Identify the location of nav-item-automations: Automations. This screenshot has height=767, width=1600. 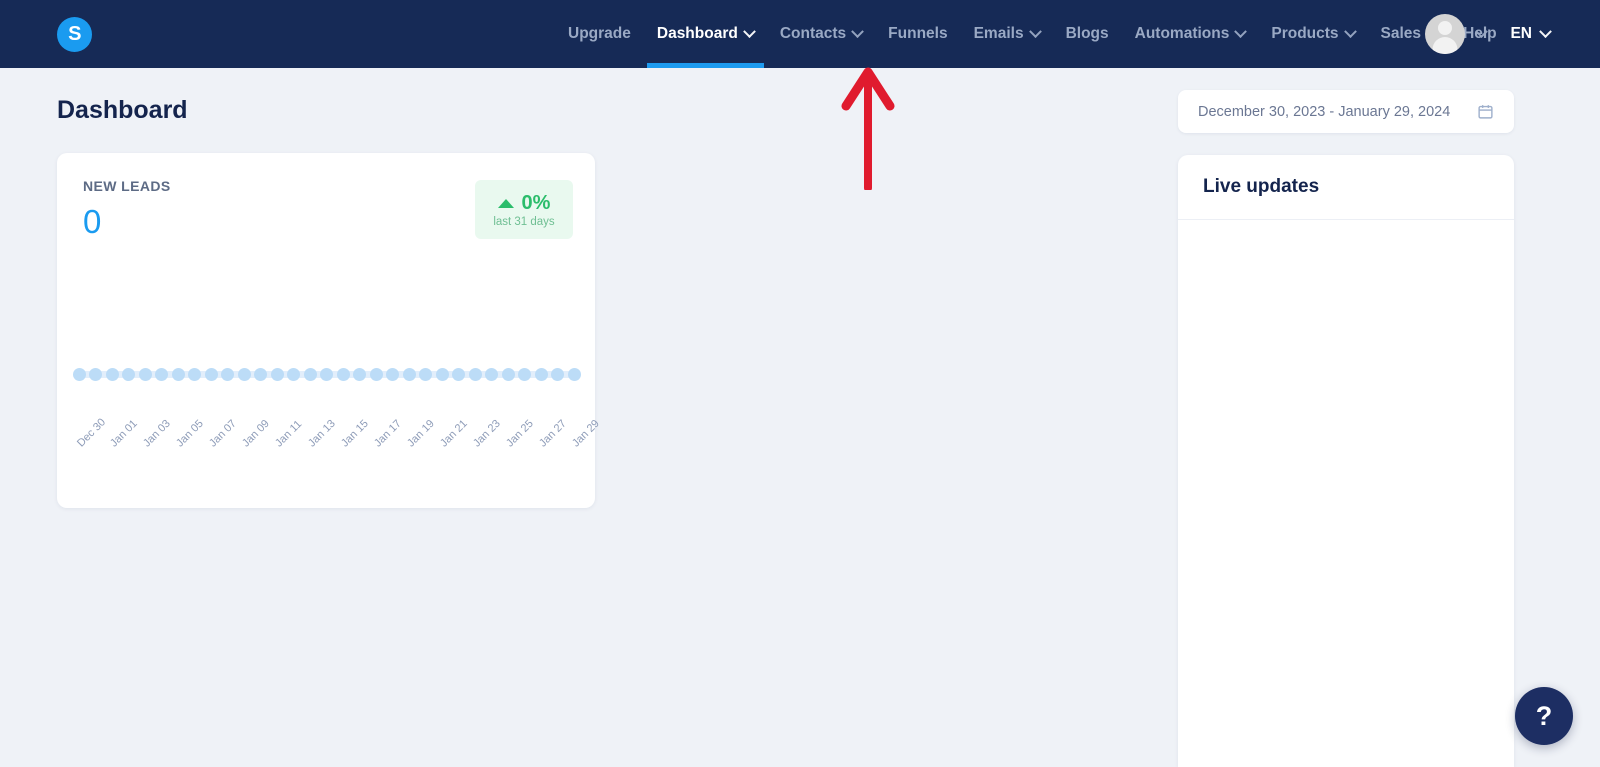
(1190, 34).